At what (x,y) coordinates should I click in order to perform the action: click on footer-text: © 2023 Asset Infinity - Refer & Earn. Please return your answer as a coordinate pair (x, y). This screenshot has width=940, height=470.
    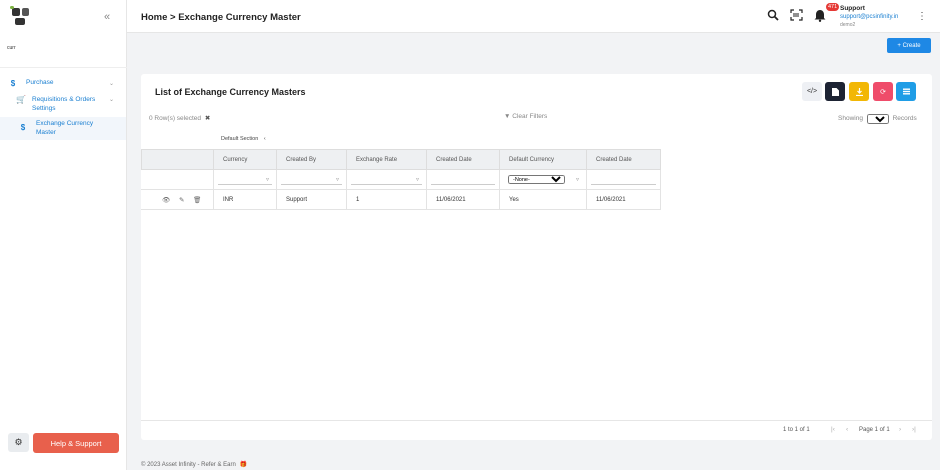
    Looking at the image, I should click on (188, 465).